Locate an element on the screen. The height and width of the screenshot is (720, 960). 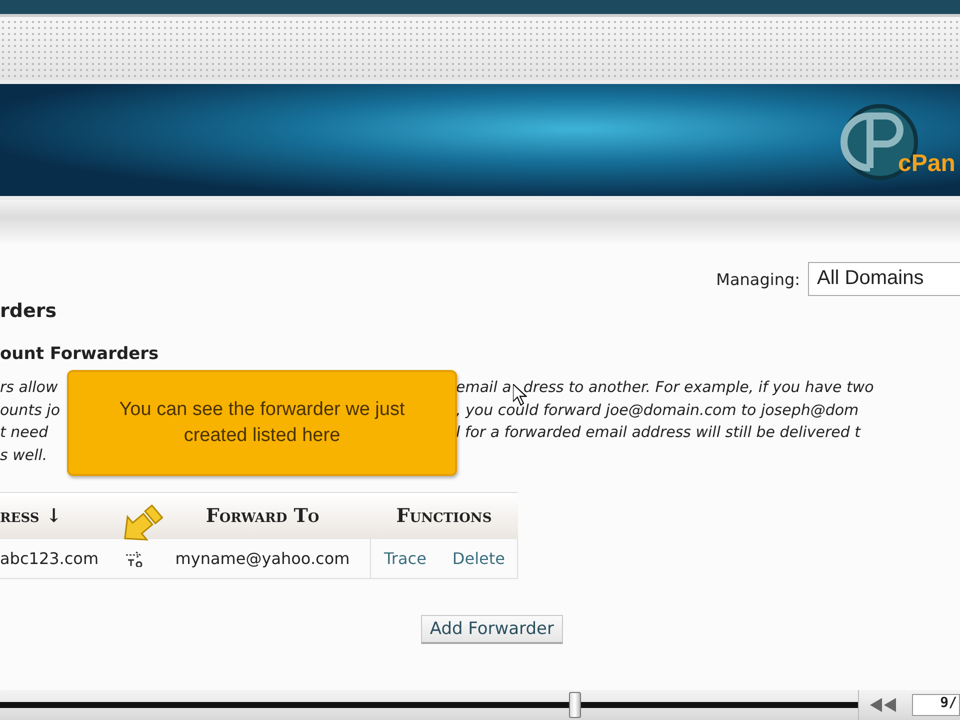
description-text: s well. is located at coordinates (24, 455).